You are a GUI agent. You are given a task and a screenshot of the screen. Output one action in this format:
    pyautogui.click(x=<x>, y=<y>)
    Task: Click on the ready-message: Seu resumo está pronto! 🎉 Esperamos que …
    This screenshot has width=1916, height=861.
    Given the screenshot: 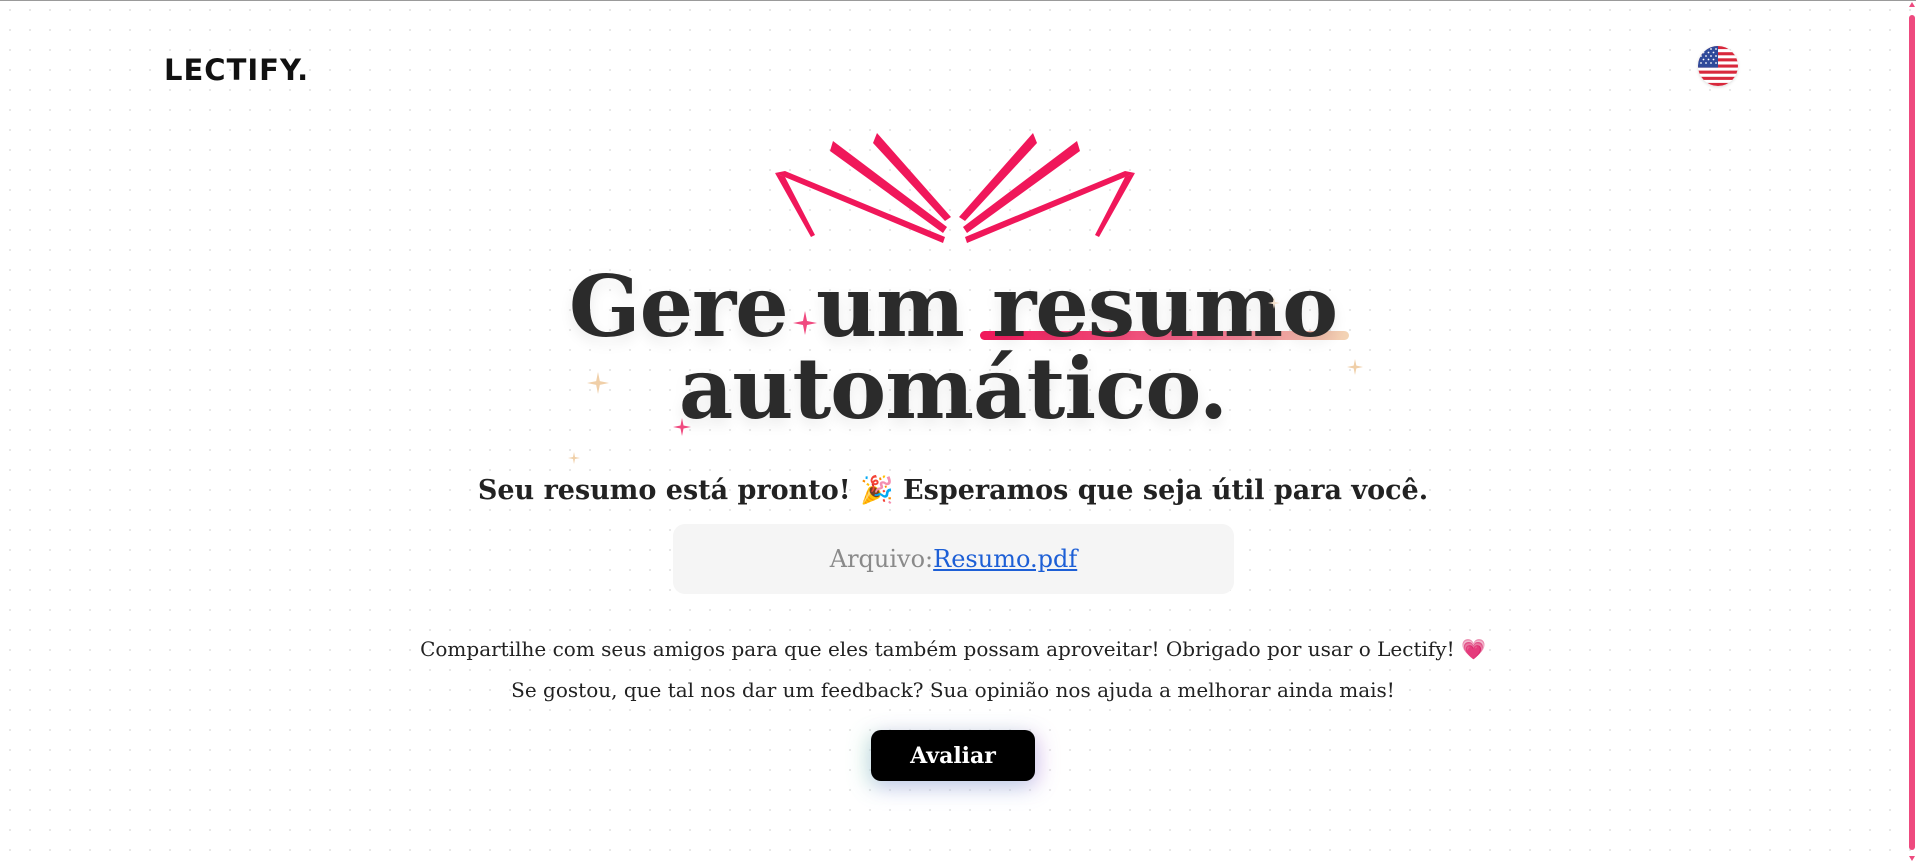 What is the action you would take?
    pyautogui.click(x=953, y=490)
    